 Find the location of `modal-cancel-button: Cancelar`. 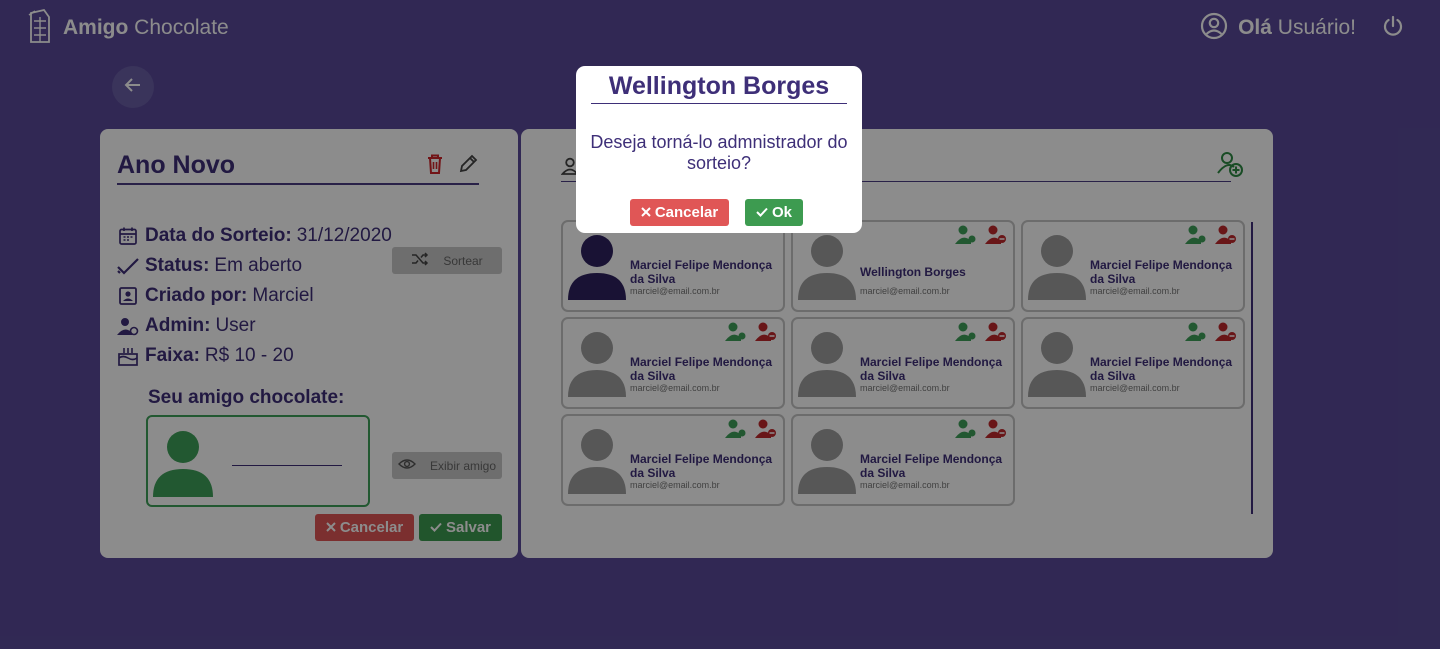

modal-cancel-button: Cancelar is located at coordinates (679, 212).